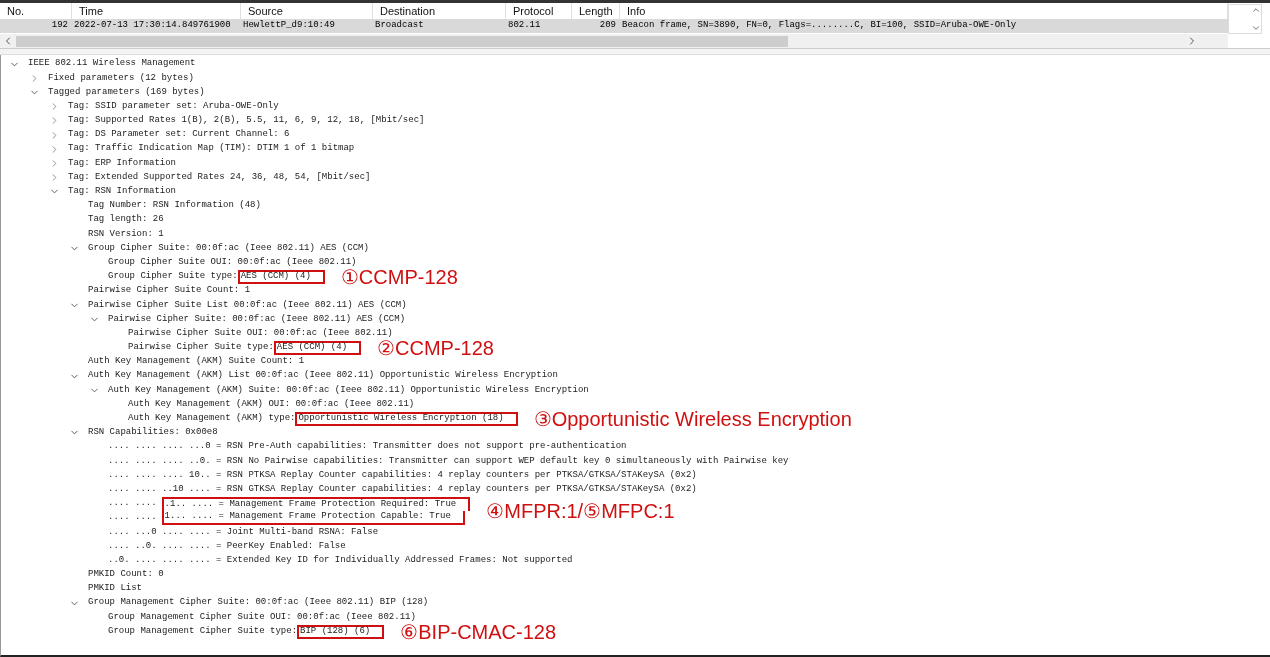  I want to click on tree-item-text: Group Management Cipher Suite type:, so click(203, 631).